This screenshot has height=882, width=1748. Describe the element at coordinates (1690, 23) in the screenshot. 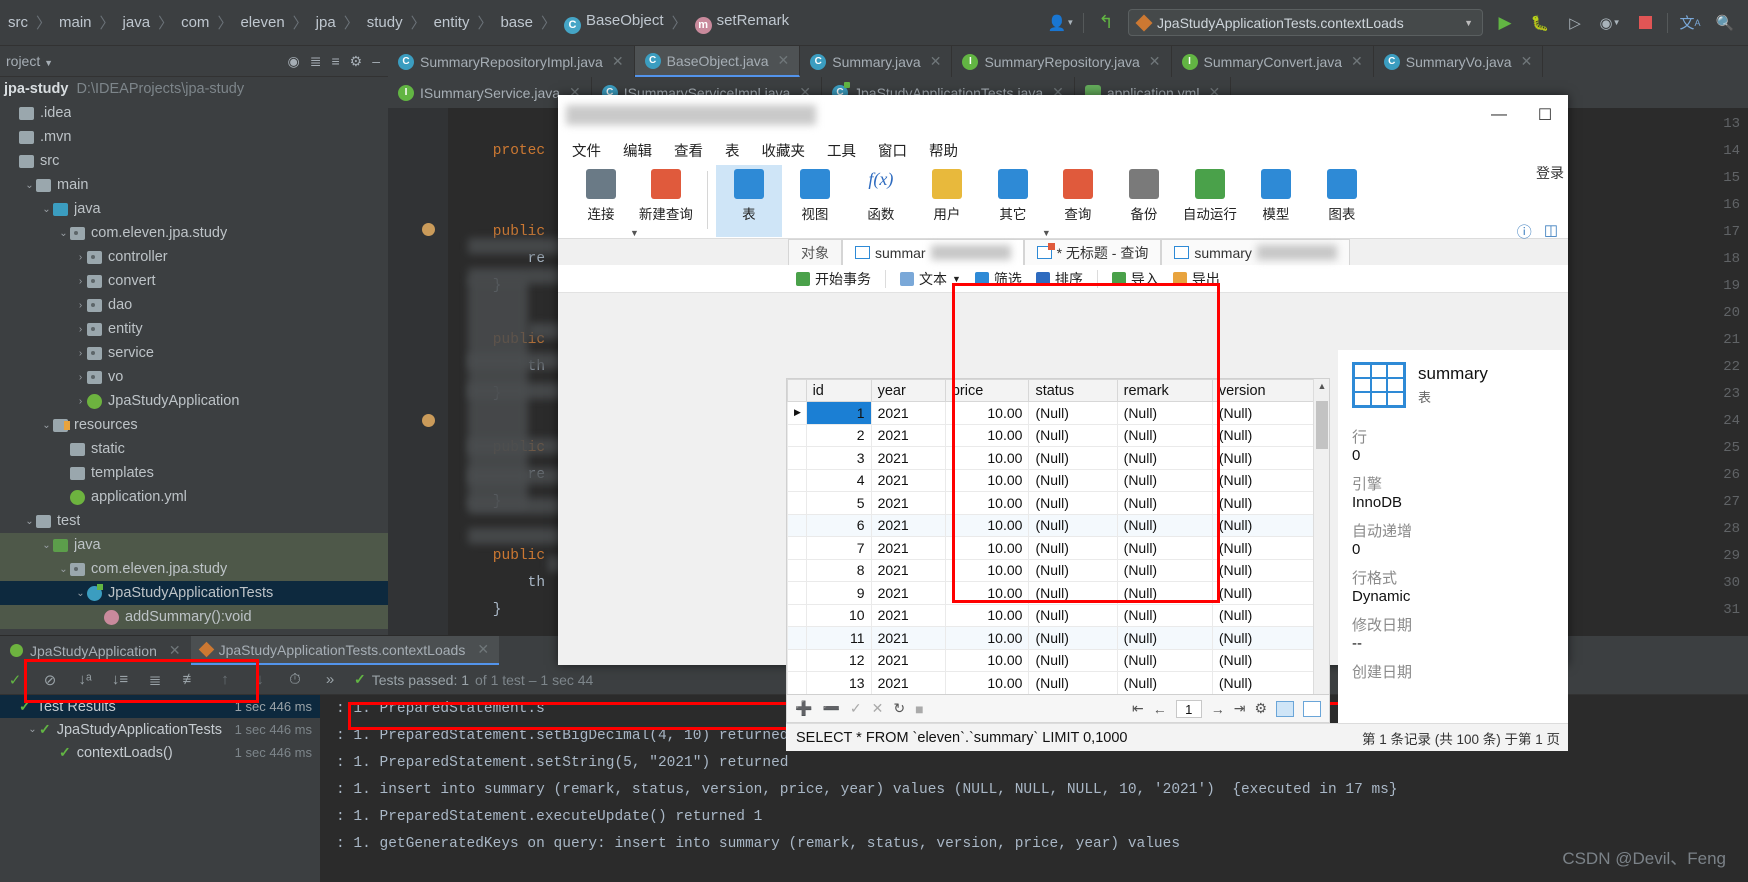

I see `translate-icon: 文A` at that location.